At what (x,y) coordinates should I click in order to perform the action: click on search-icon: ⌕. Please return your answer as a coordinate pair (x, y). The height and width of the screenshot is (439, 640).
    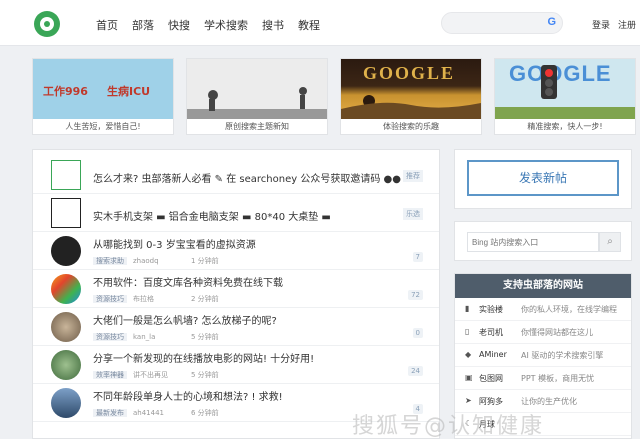
    Looking at the image, I should click on (610, 242).